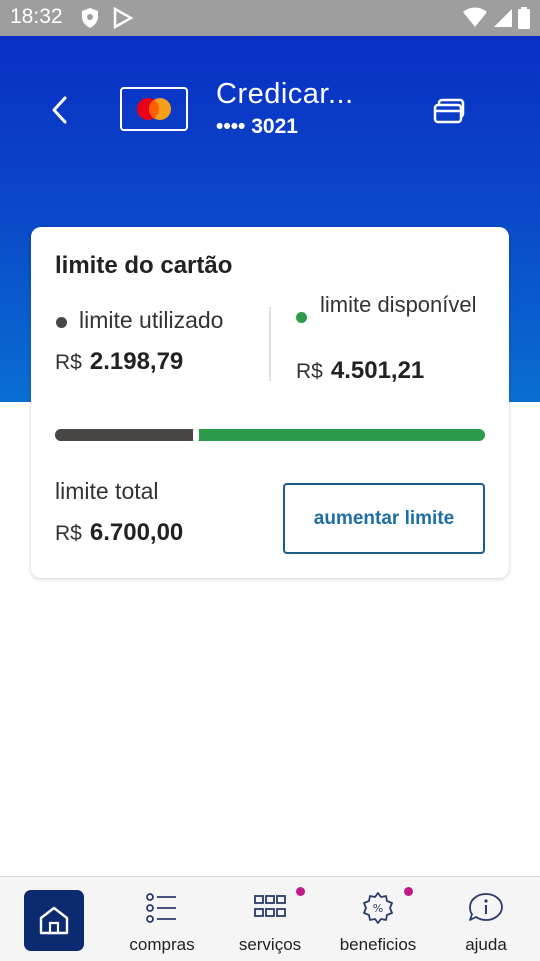 This screenshot has width=540, height=961. Describe the element at coordinates (90, 20) in the screenshot. I see `shield-icon` at that location.